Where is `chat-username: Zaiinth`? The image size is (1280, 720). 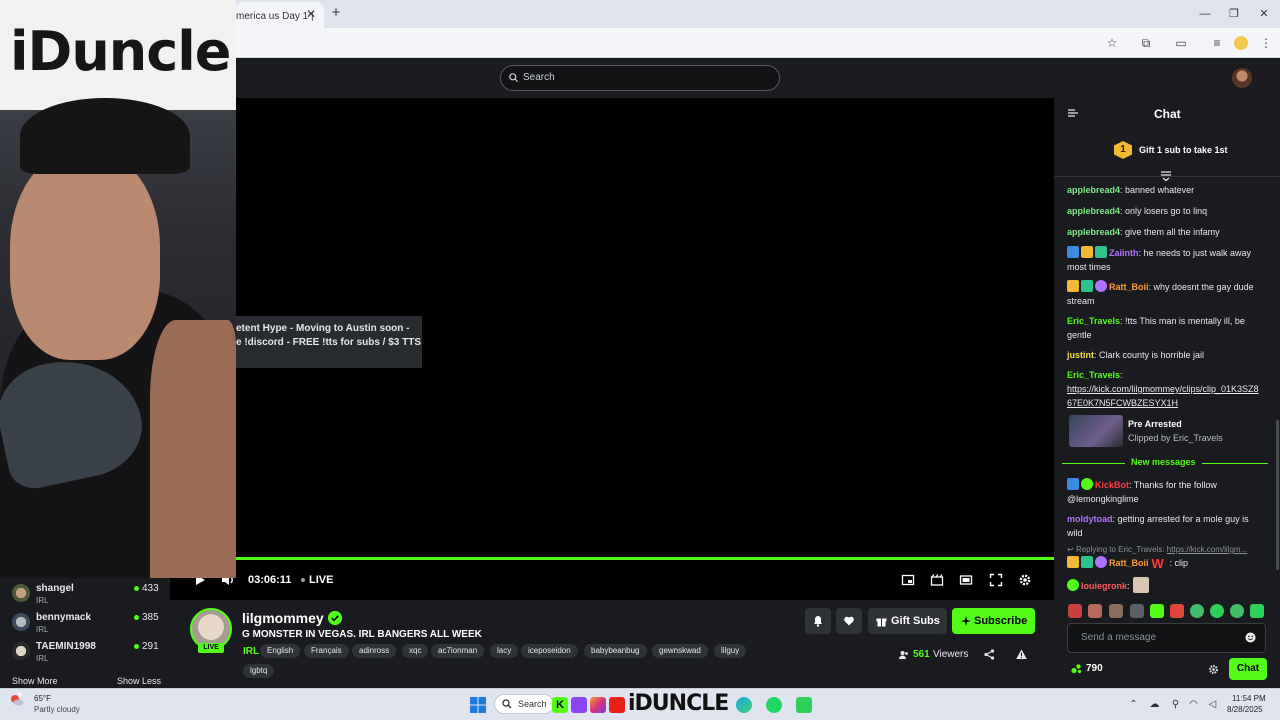 chat-username: Zaiinth is located at coordinates (1124, 253).